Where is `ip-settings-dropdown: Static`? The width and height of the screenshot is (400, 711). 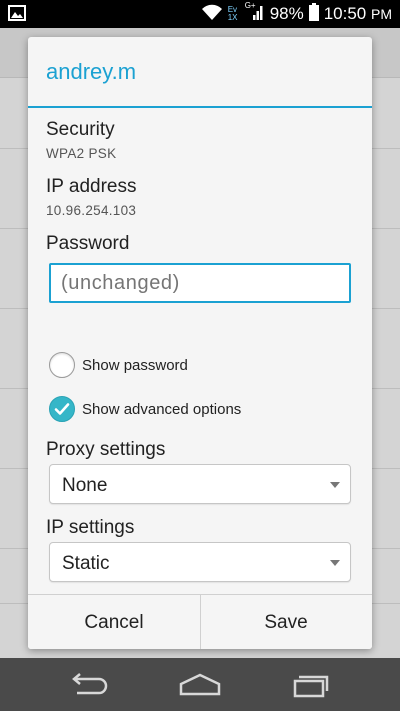 ip-settings-dropdown: Static is located at coordinates (200, 562).